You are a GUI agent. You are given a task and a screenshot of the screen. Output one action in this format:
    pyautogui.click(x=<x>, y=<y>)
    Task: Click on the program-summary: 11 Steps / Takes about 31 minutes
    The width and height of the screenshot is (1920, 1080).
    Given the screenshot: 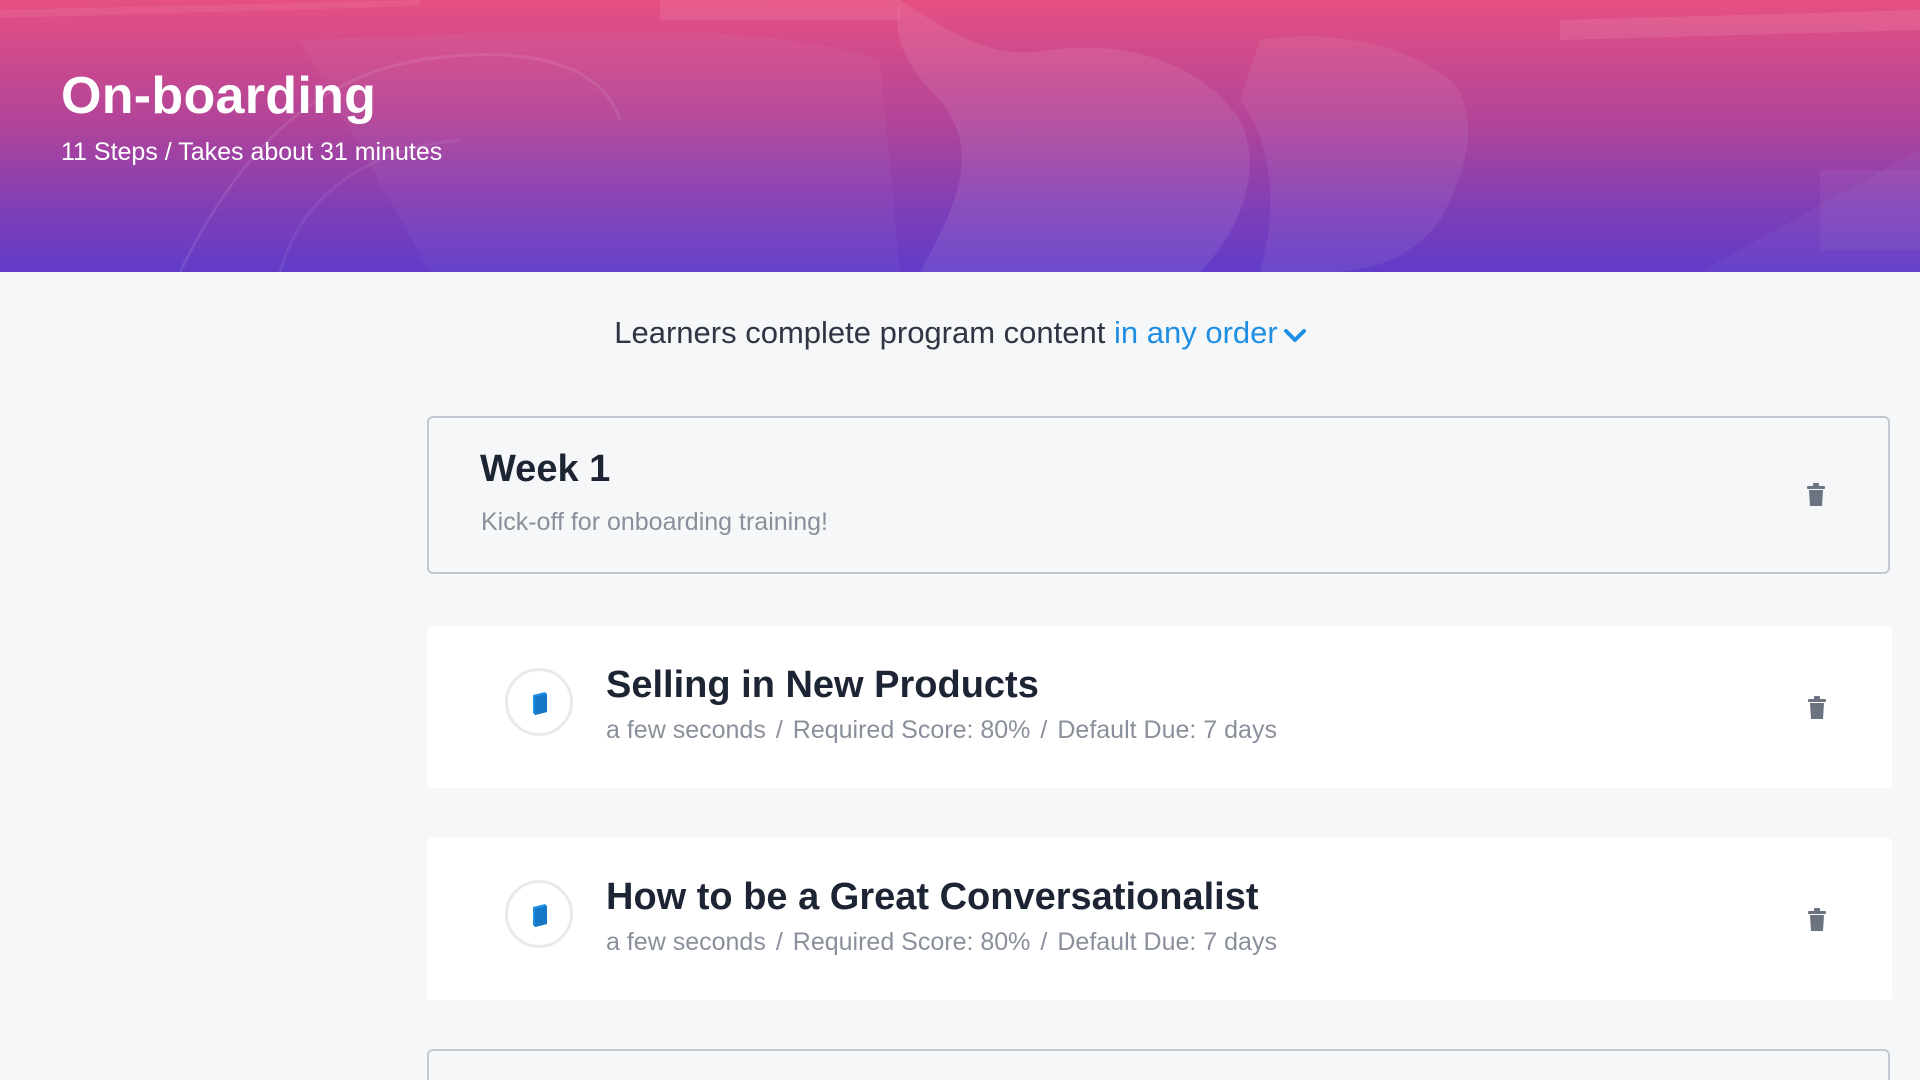 What is the action you would take?
    pyautogui.click(x=252, y=152)
    